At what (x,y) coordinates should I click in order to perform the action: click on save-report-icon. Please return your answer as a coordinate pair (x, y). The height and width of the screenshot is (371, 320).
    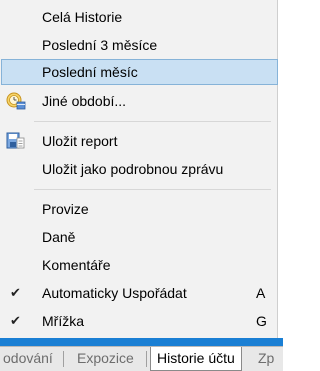
    Looking at the image, I should click on (16, 141).